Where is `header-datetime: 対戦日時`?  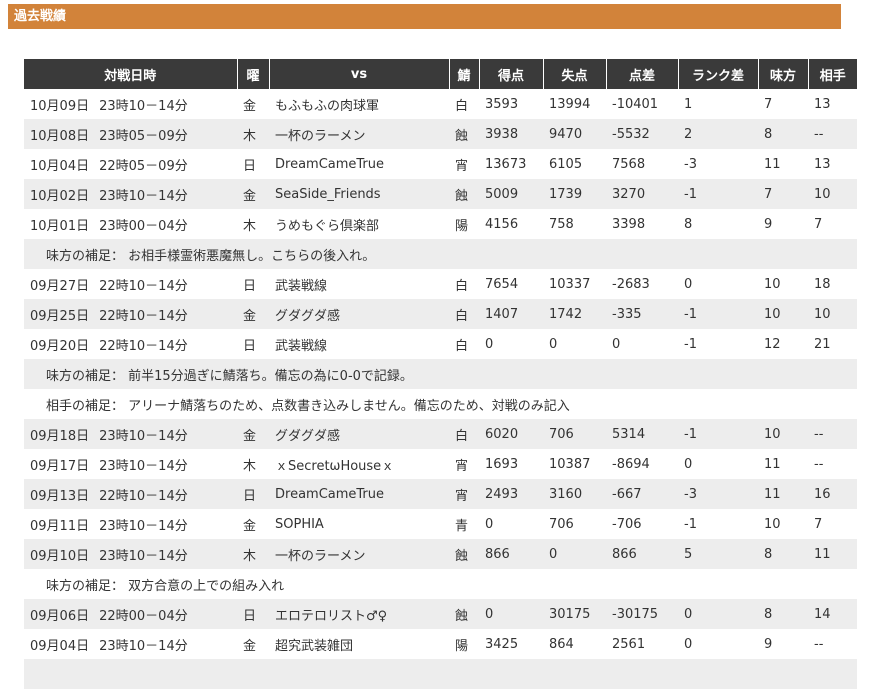
header-datetime: 対戦日時 is located at coordinates (130, 74).